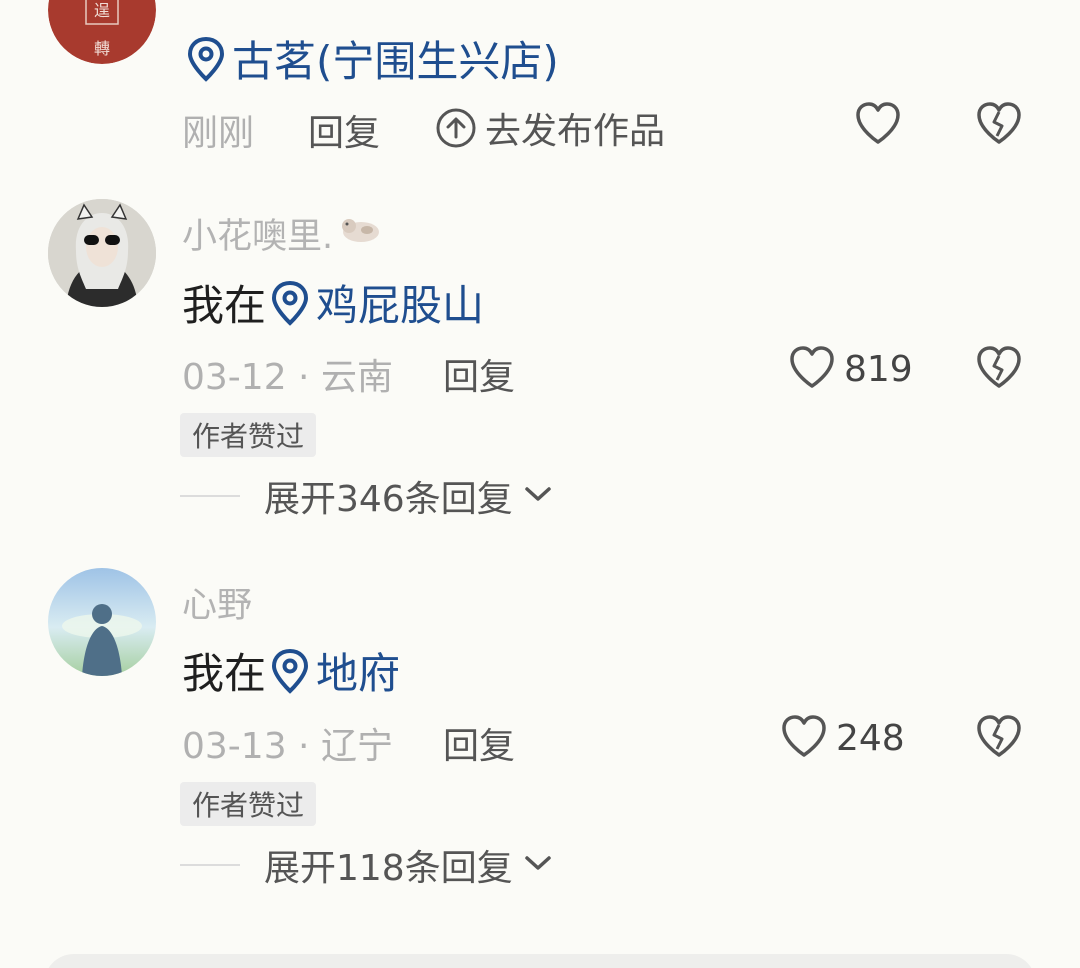 The height and width of the screenshot is (968, 1080). I want to click on otter-emoji-icon, so click(361, 233).